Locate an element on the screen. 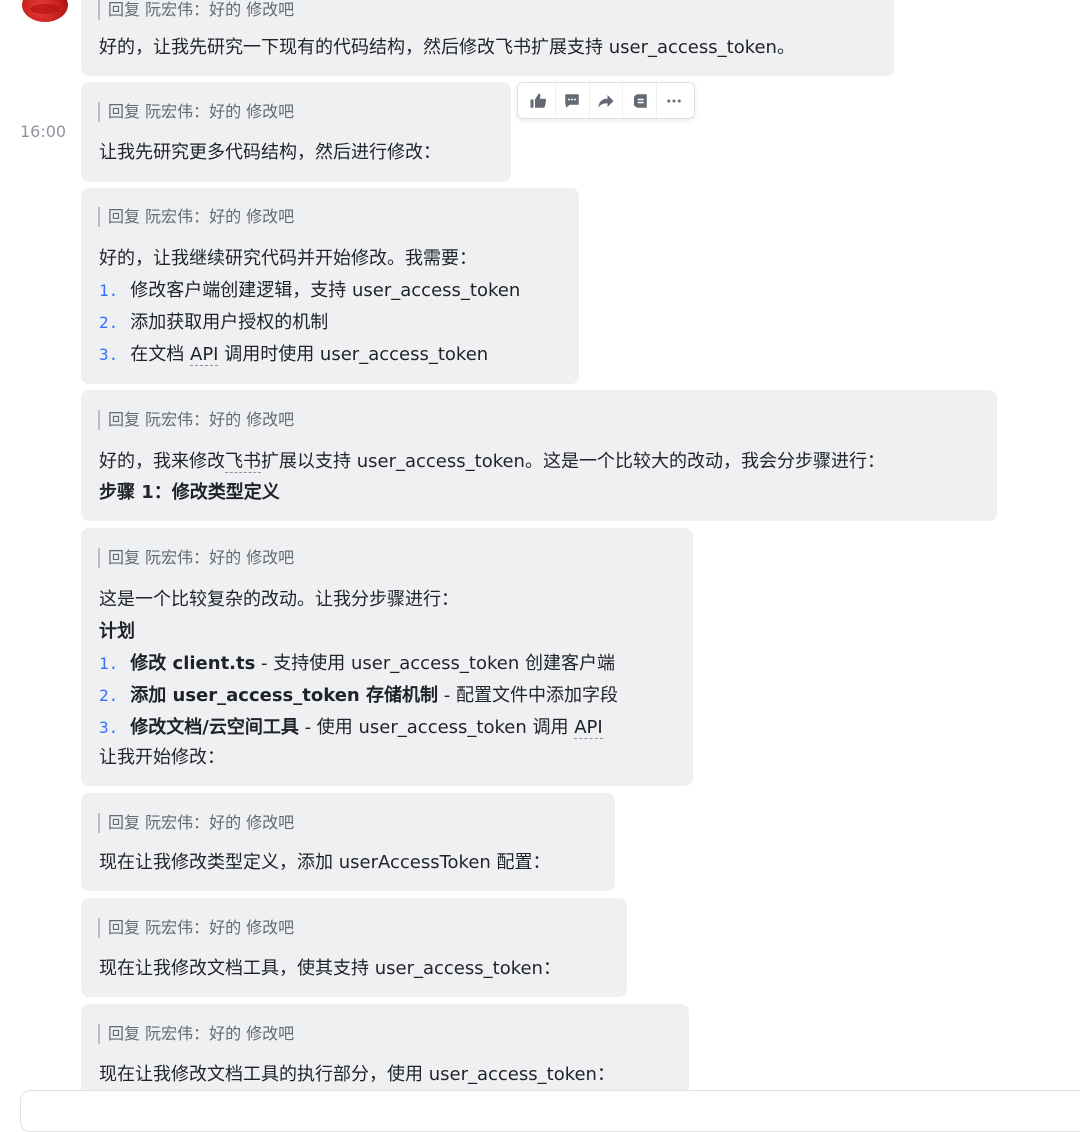  step-heading: 步骤 1：修改类型定义 is located at coordinates (189, 492).